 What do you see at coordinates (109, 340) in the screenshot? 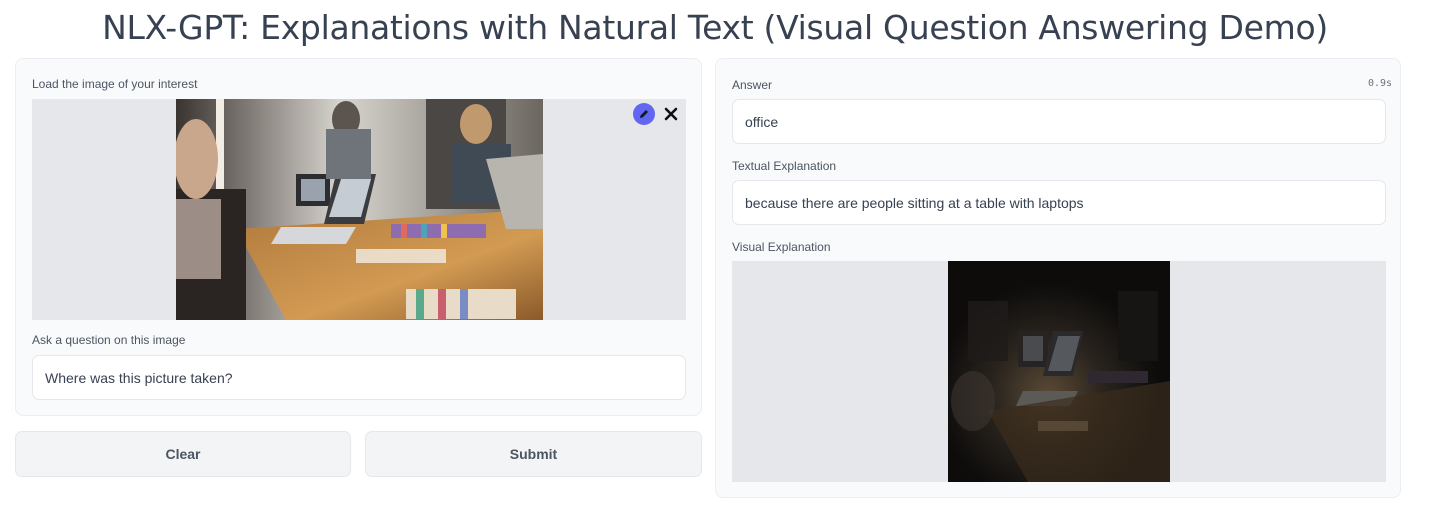
I see `question-label: Ask a question on this image` at bounding box center [109, 340].